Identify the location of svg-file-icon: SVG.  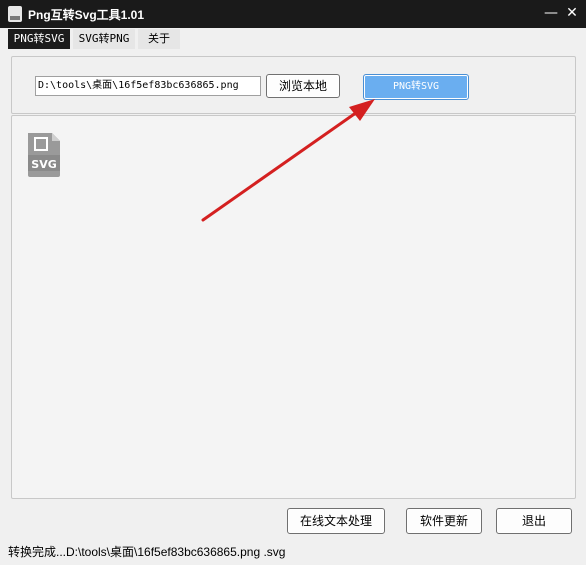
(44, 155).